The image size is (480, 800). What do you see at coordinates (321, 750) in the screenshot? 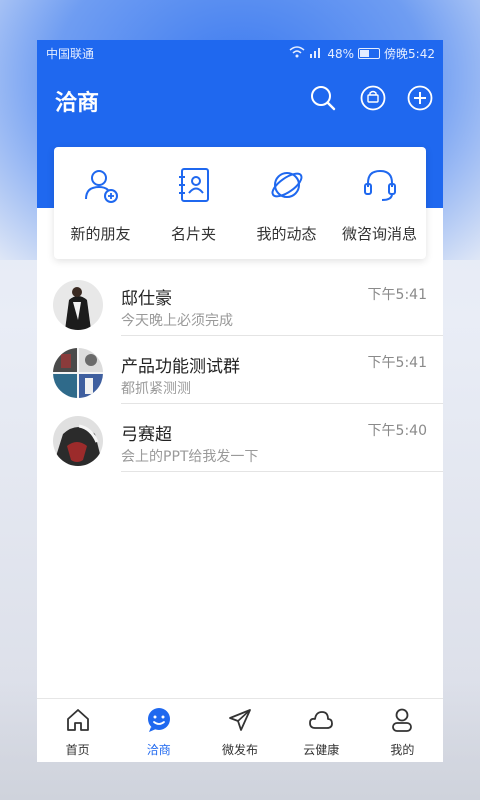
I see `tab-label: 云健康` at bounding box center [321, 750].